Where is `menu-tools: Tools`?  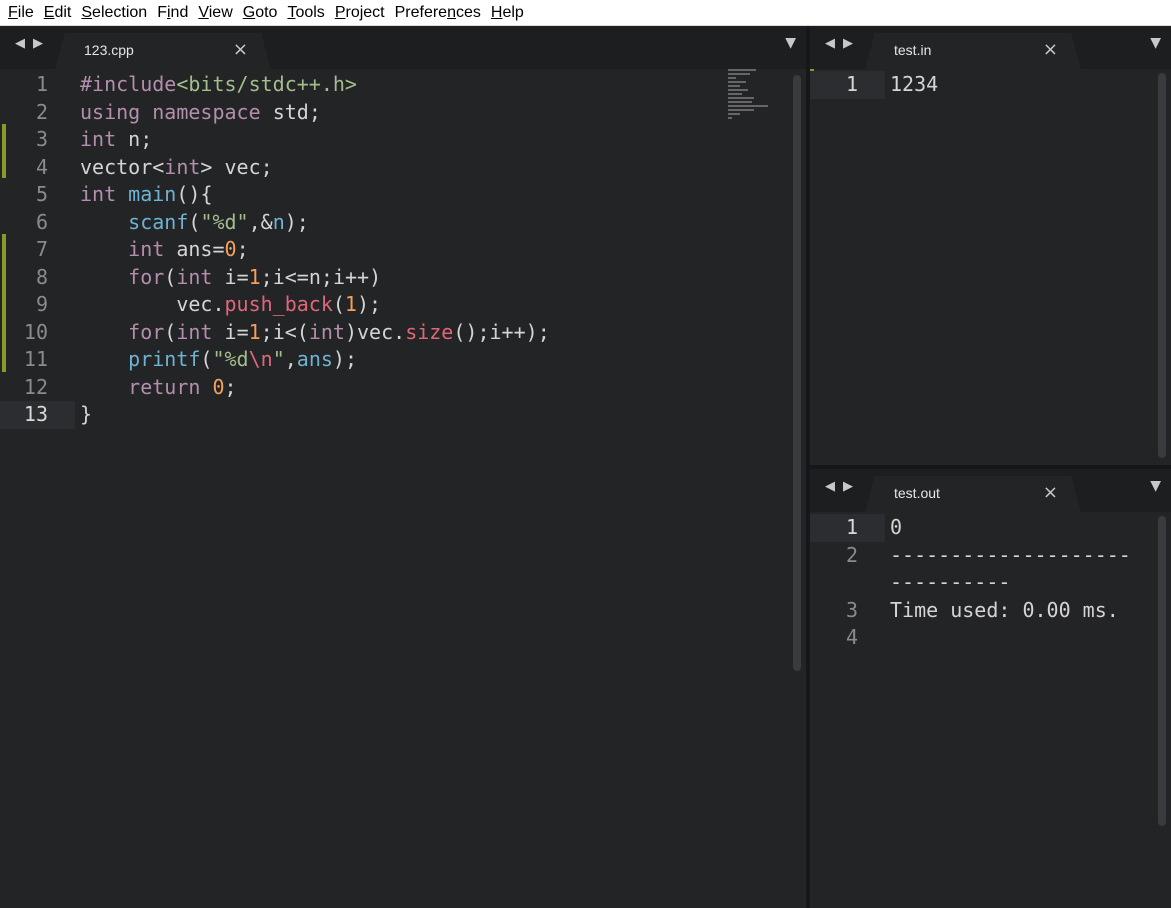 menu-tools: Tools is located at coordinates (305, 13).